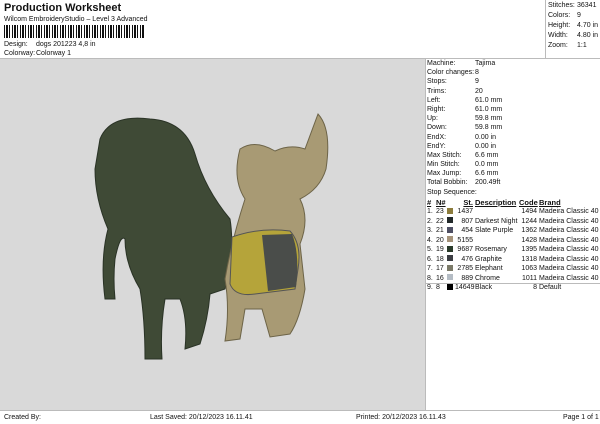  I want to click on stop-code: 1318, so click(529, 259).